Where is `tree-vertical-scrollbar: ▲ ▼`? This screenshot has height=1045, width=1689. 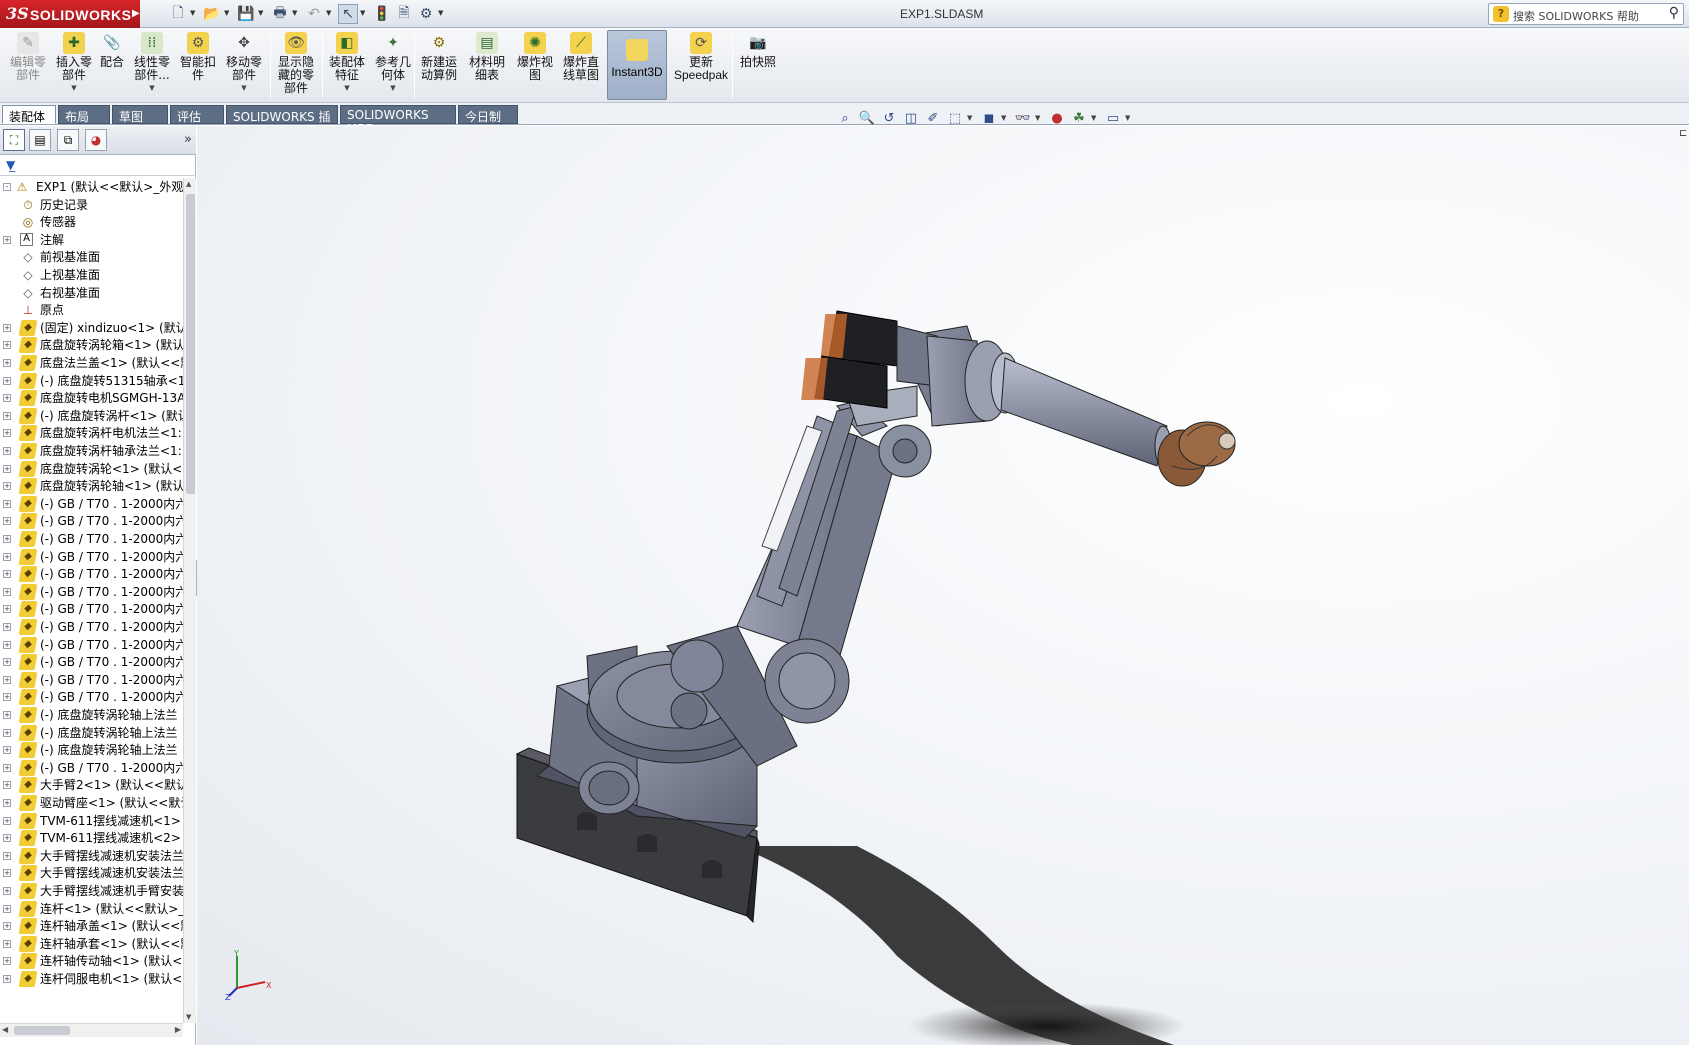 tree-vertical-scrollbar: ▲ ▼ is located at coordinates (189, 600).